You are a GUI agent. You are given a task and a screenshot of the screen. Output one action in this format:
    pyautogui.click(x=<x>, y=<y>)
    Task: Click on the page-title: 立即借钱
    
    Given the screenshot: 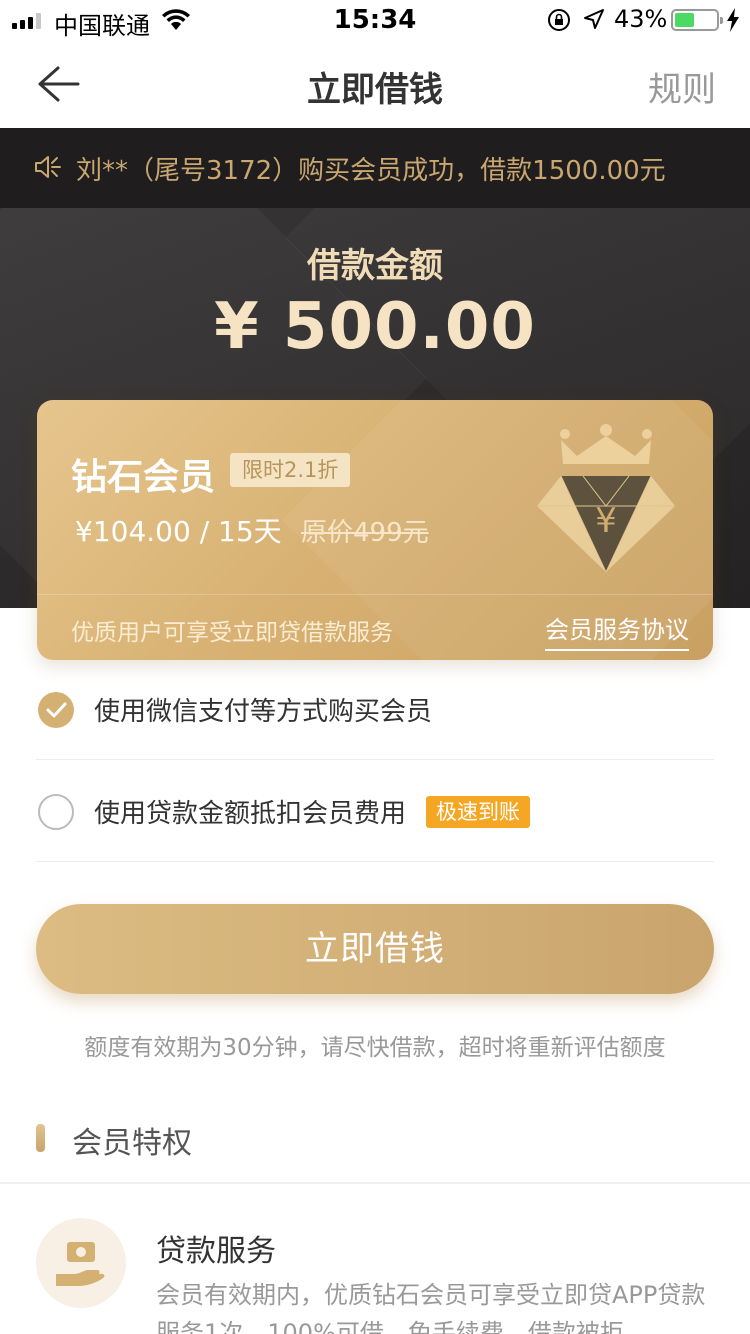 What is the action you would take?
    pyautogui.click(x=375, y=90)
    